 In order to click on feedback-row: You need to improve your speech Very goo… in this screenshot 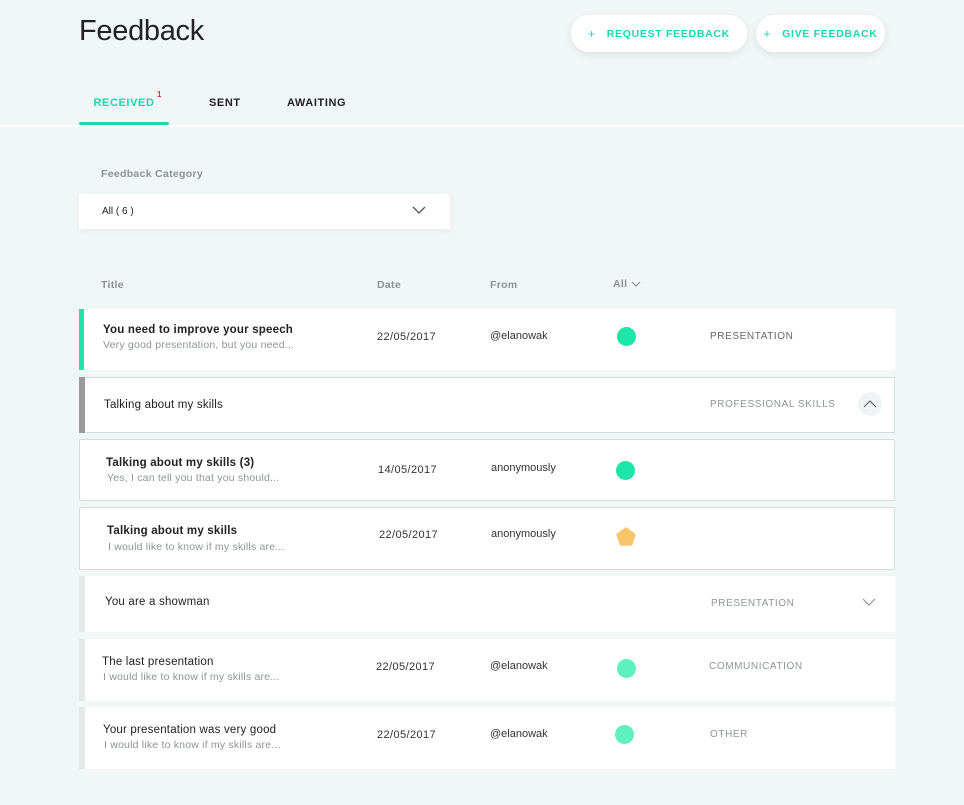, I will do `click(487, 339)`.